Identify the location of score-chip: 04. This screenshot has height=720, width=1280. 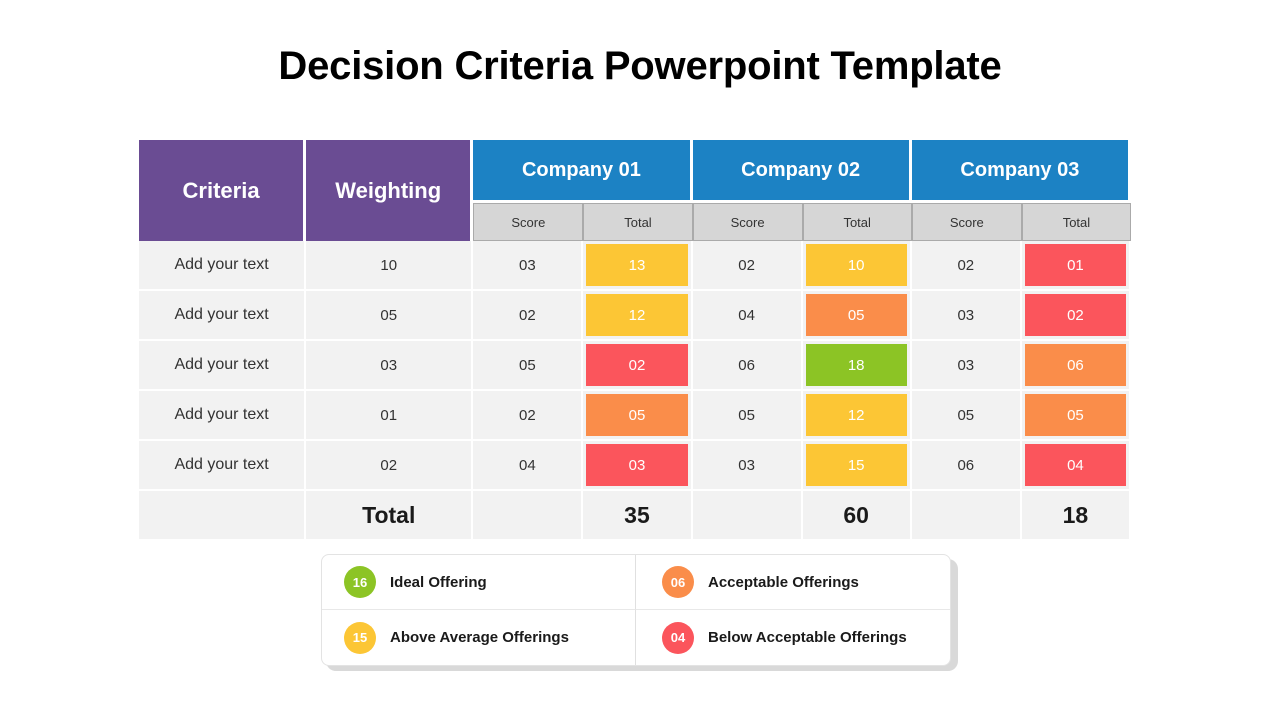
(1075, 465).